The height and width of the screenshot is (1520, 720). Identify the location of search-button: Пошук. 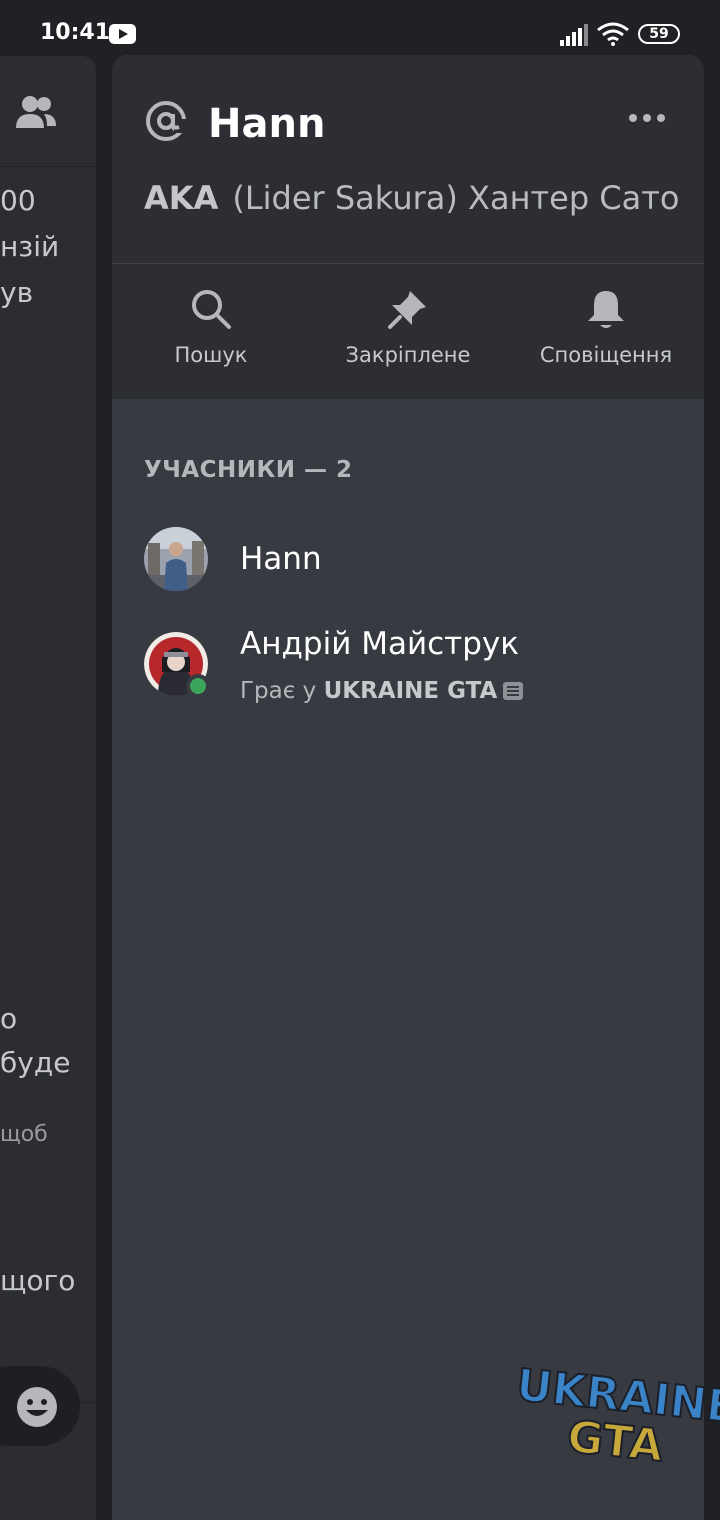
(211, 327).